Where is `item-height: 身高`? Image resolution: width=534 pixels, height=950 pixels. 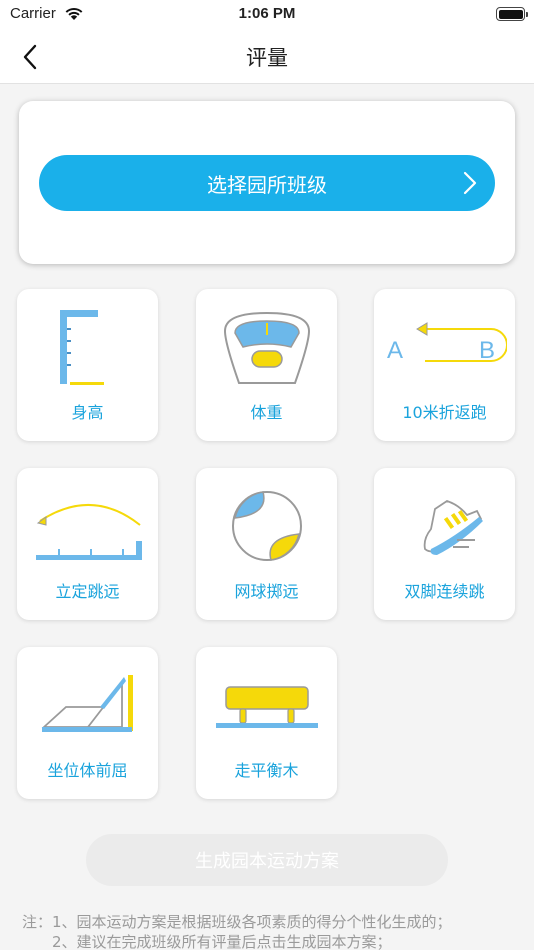 item-height: 身高 is located at coordinates (87, 365).